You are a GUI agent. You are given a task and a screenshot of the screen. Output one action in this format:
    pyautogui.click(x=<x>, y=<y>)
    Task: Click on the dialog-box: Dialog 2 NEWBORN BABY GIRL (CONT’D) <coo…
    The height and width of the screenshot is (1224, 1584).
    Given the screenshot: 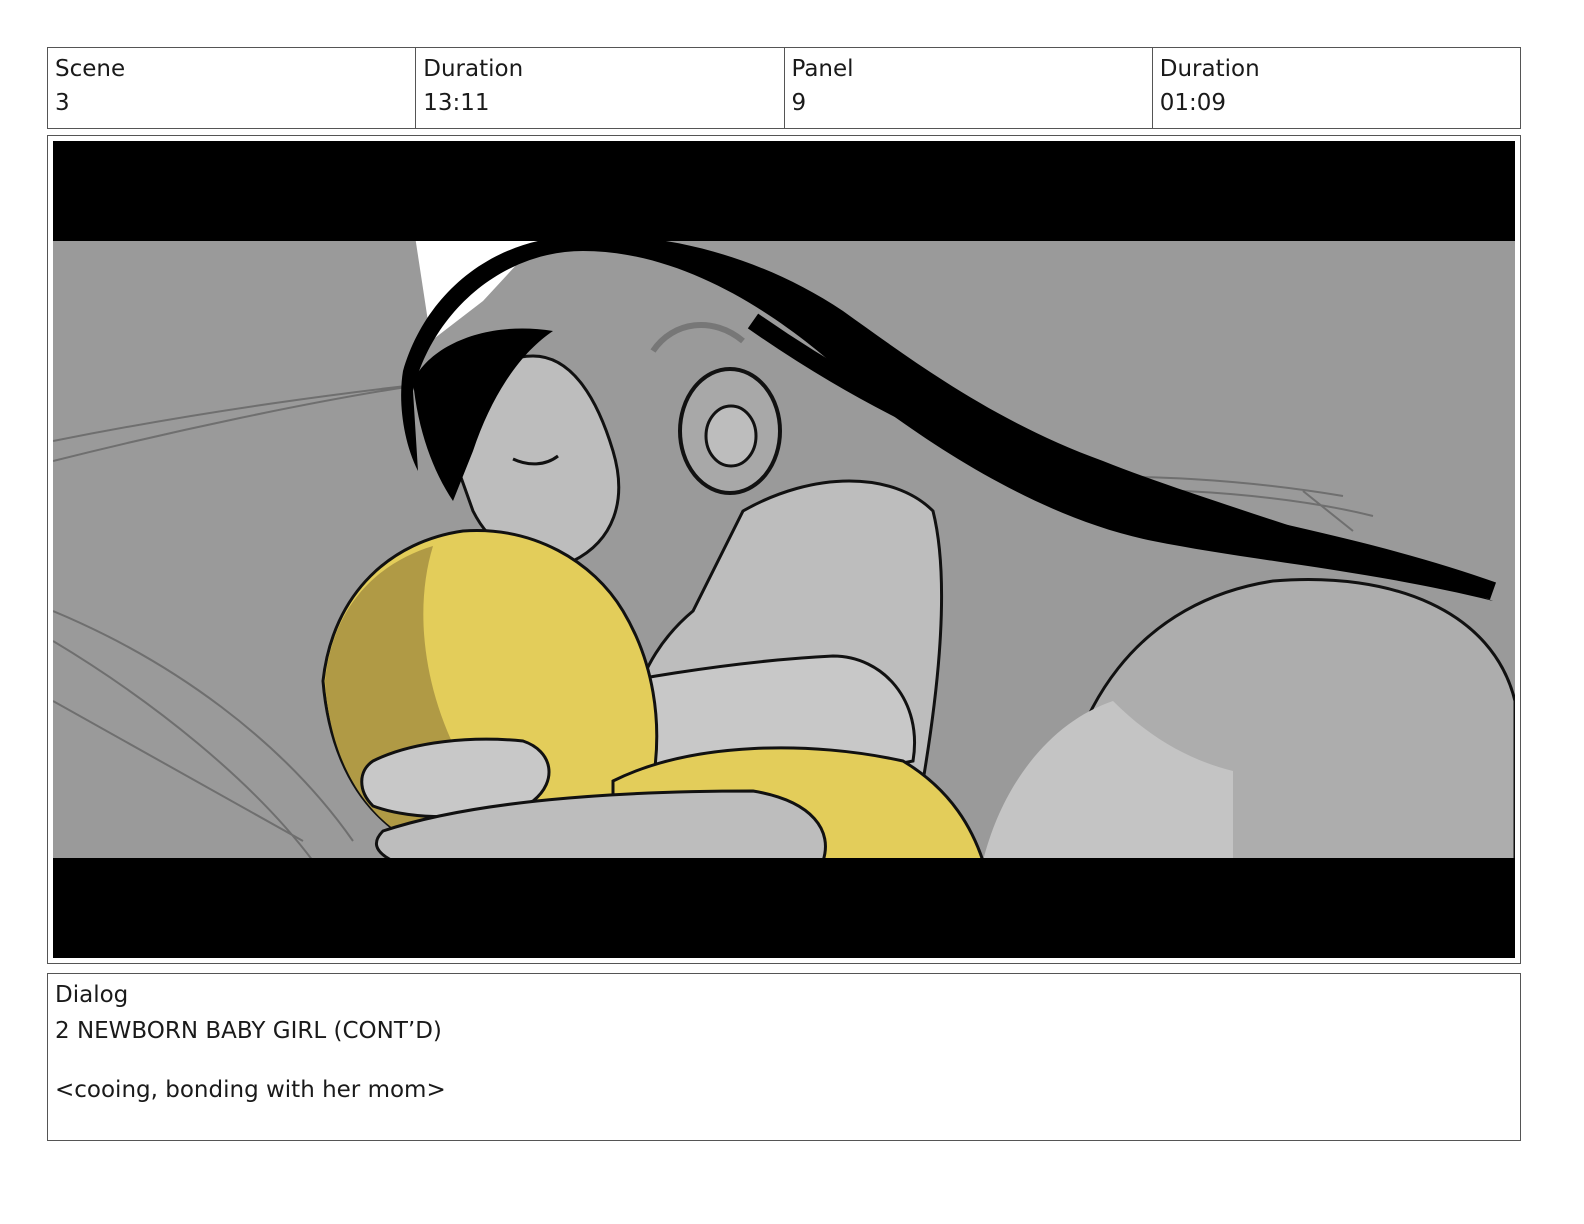 What is the action you would take?
    pyautogui.click(x=784, y=1057)
    